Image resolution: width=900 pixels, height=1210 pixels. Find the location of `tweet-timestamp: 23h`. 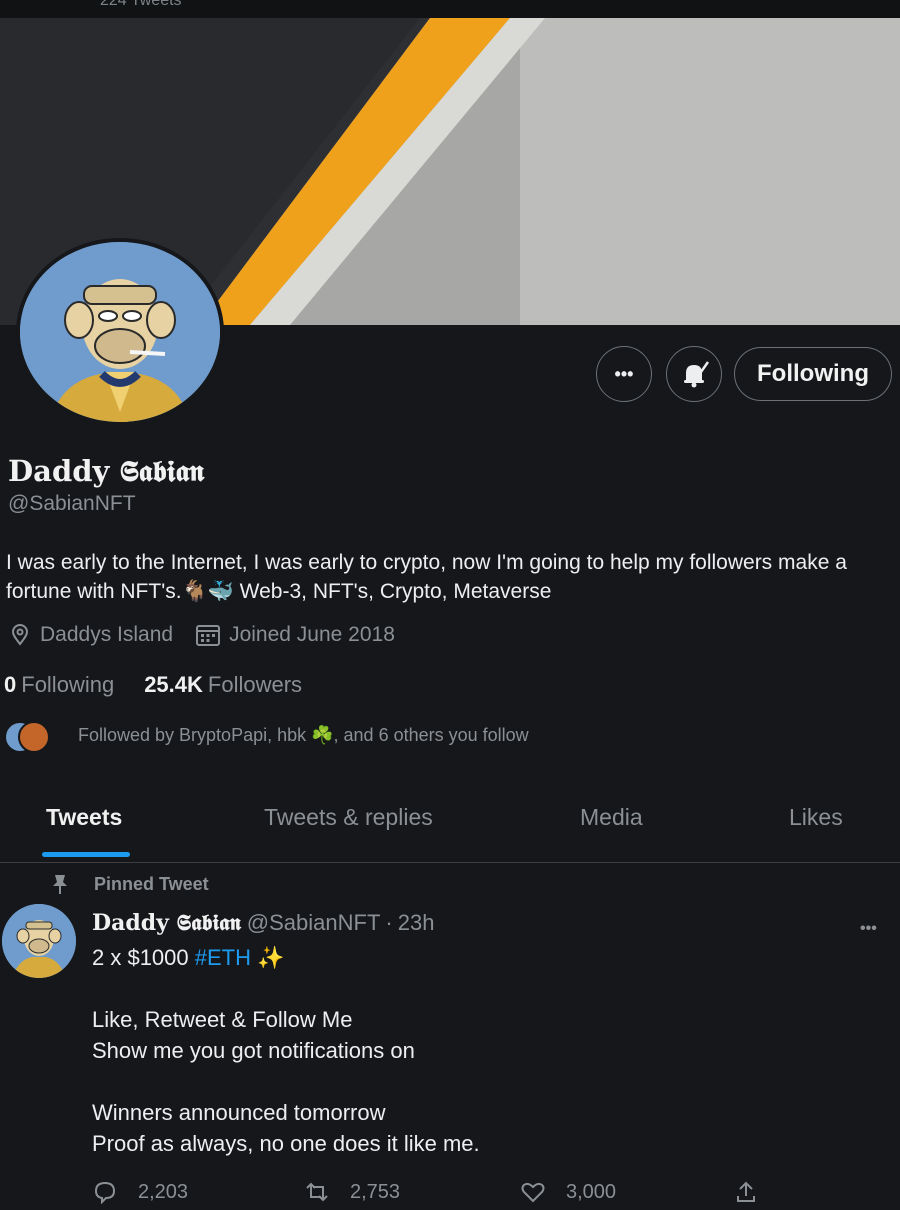

tweet-timestamp: 23h is located at coordinates (416, 923).